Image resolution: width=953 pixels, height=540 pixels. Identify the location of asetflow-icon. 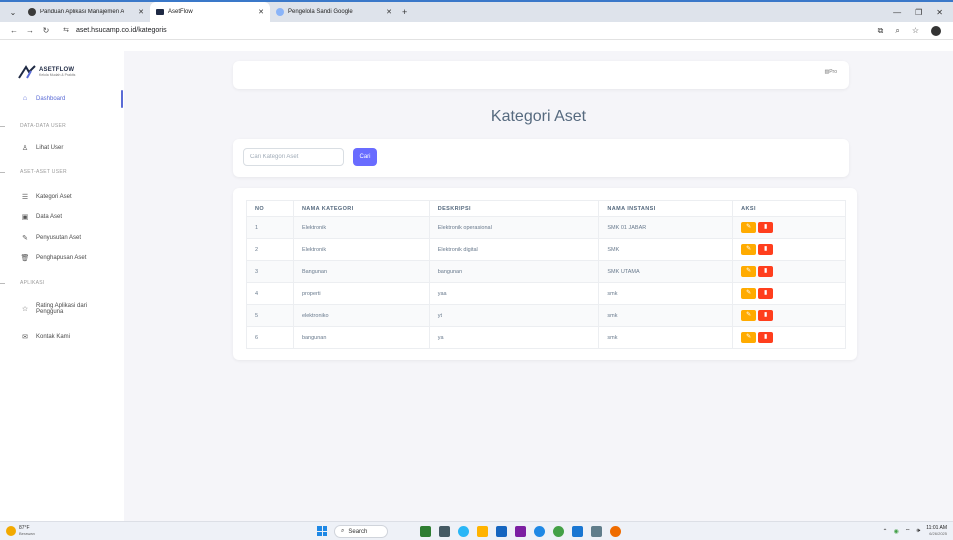
(160, 12).